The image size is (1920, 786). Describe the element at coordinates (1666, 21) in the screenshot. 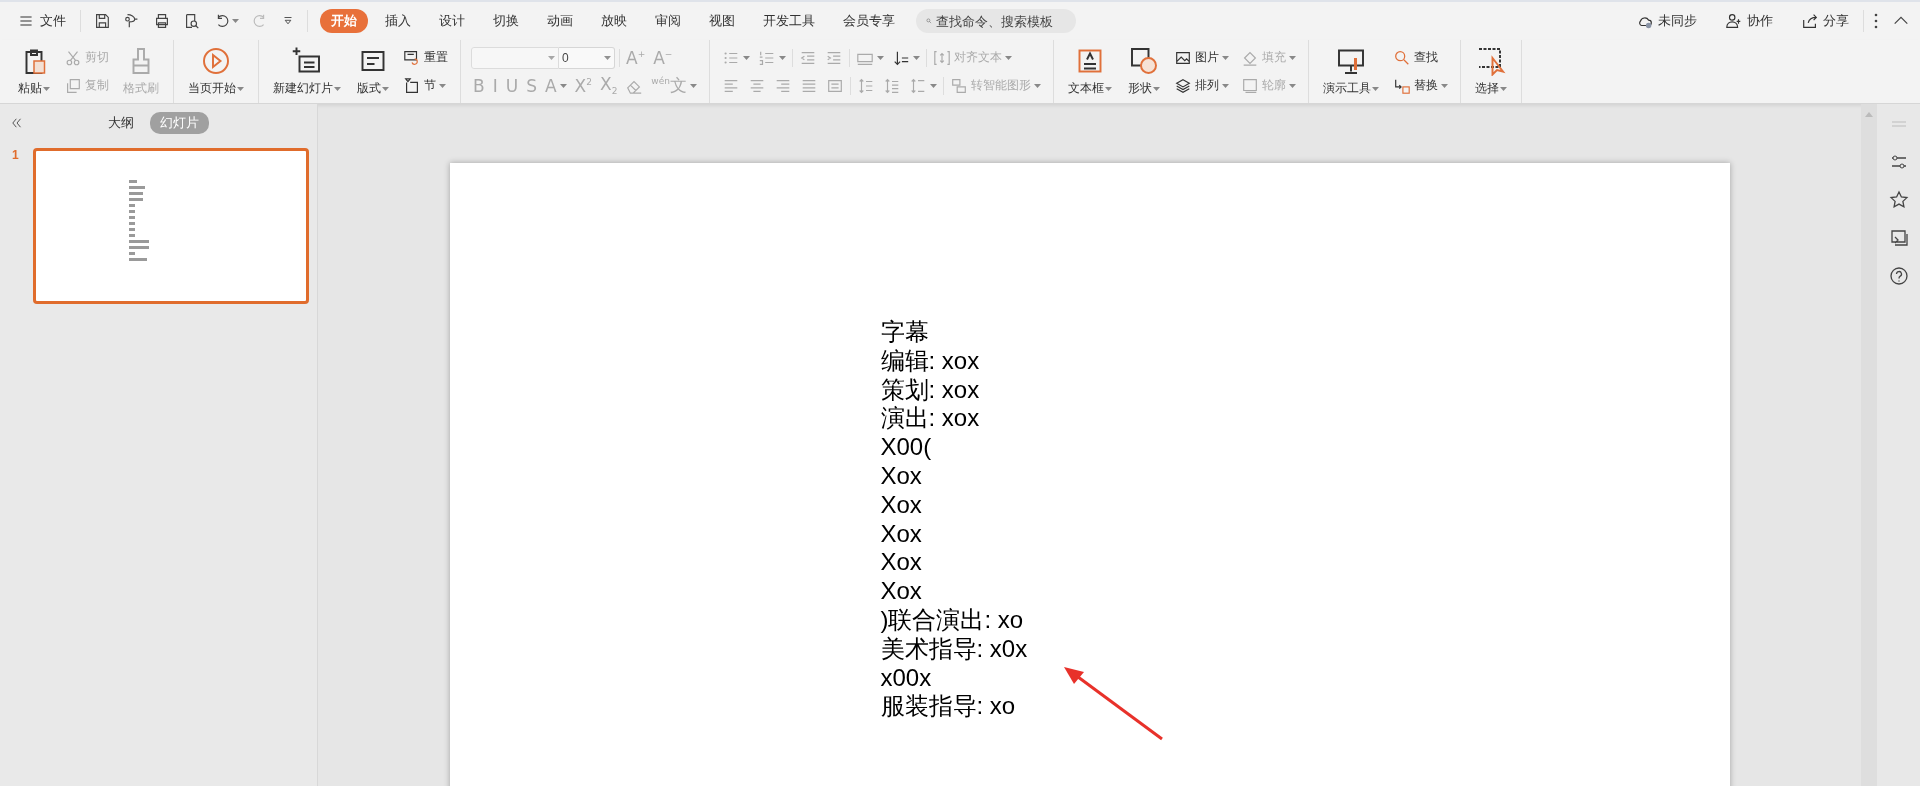

I see `sync-status-button: 未同步` at that location.